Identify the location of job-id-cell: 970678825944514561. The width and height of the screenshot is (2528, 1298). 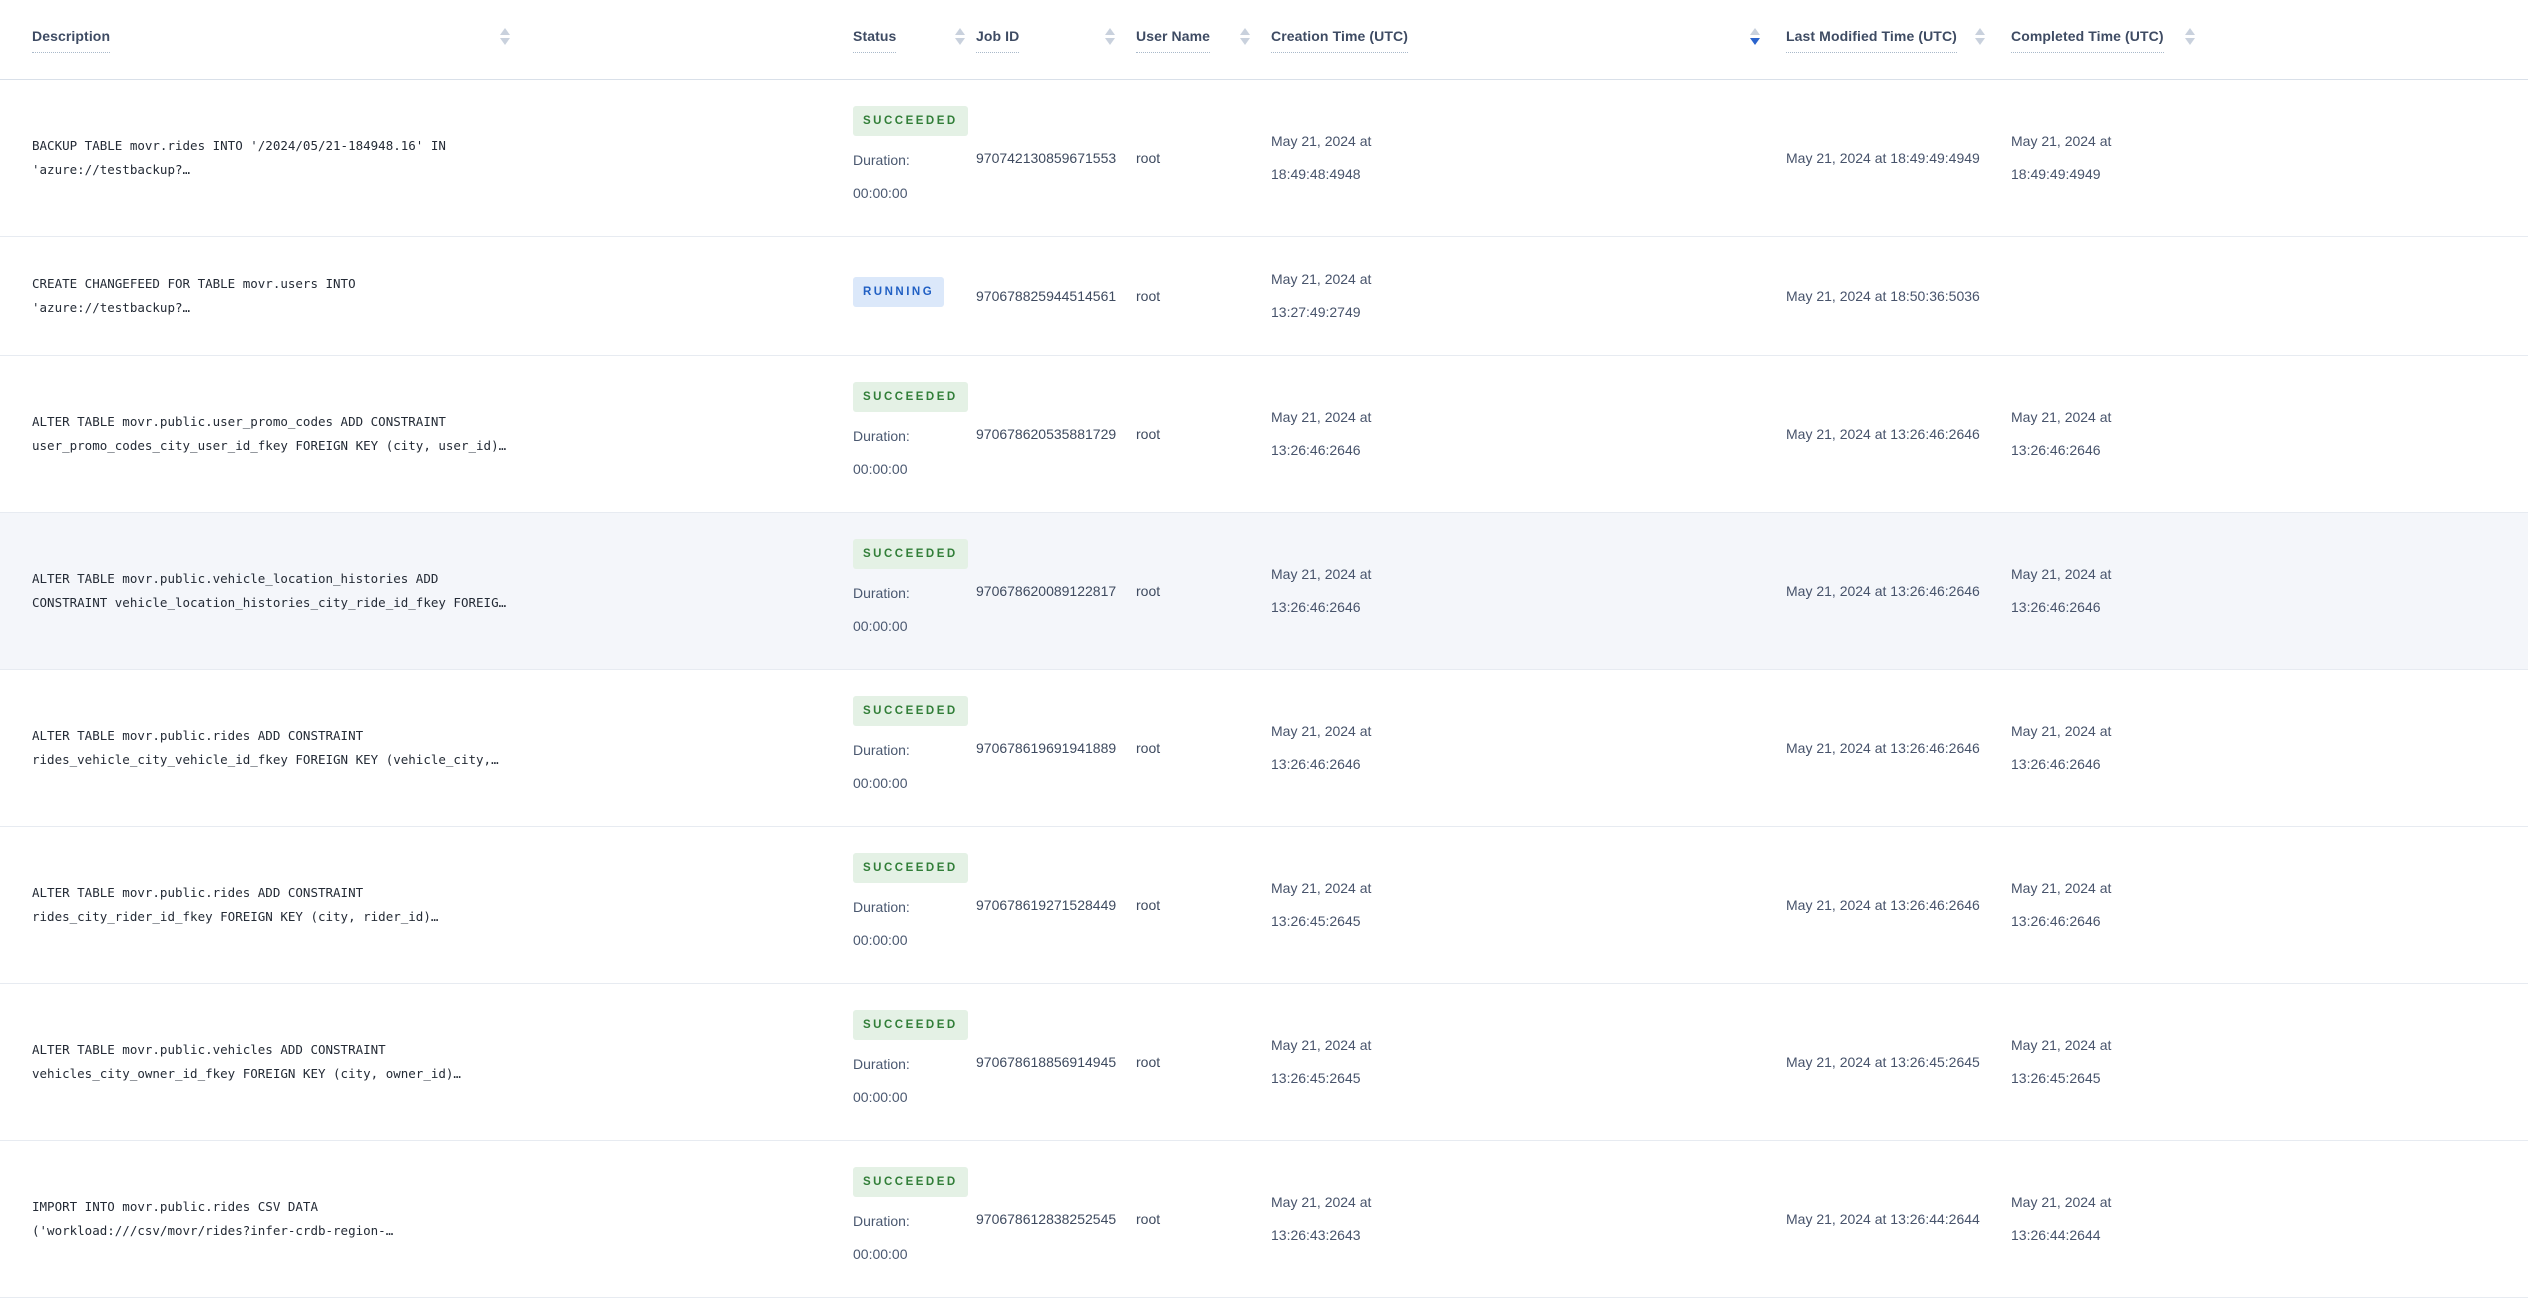
(1046, 295).